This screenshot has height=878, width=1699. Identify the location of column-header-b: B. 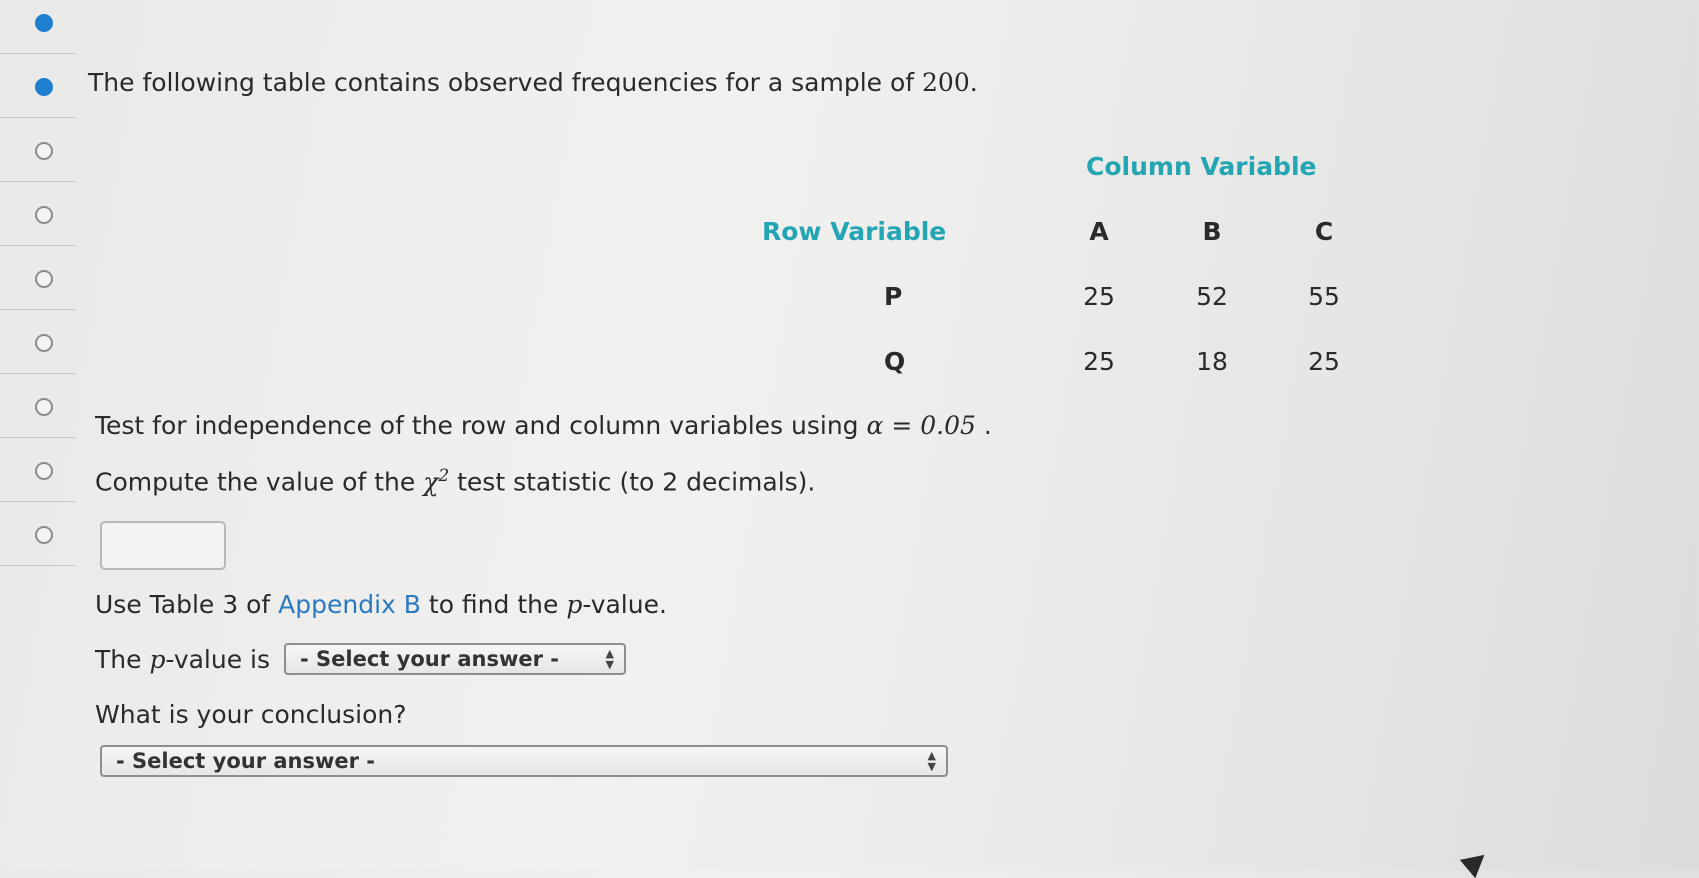
(1212, 231).